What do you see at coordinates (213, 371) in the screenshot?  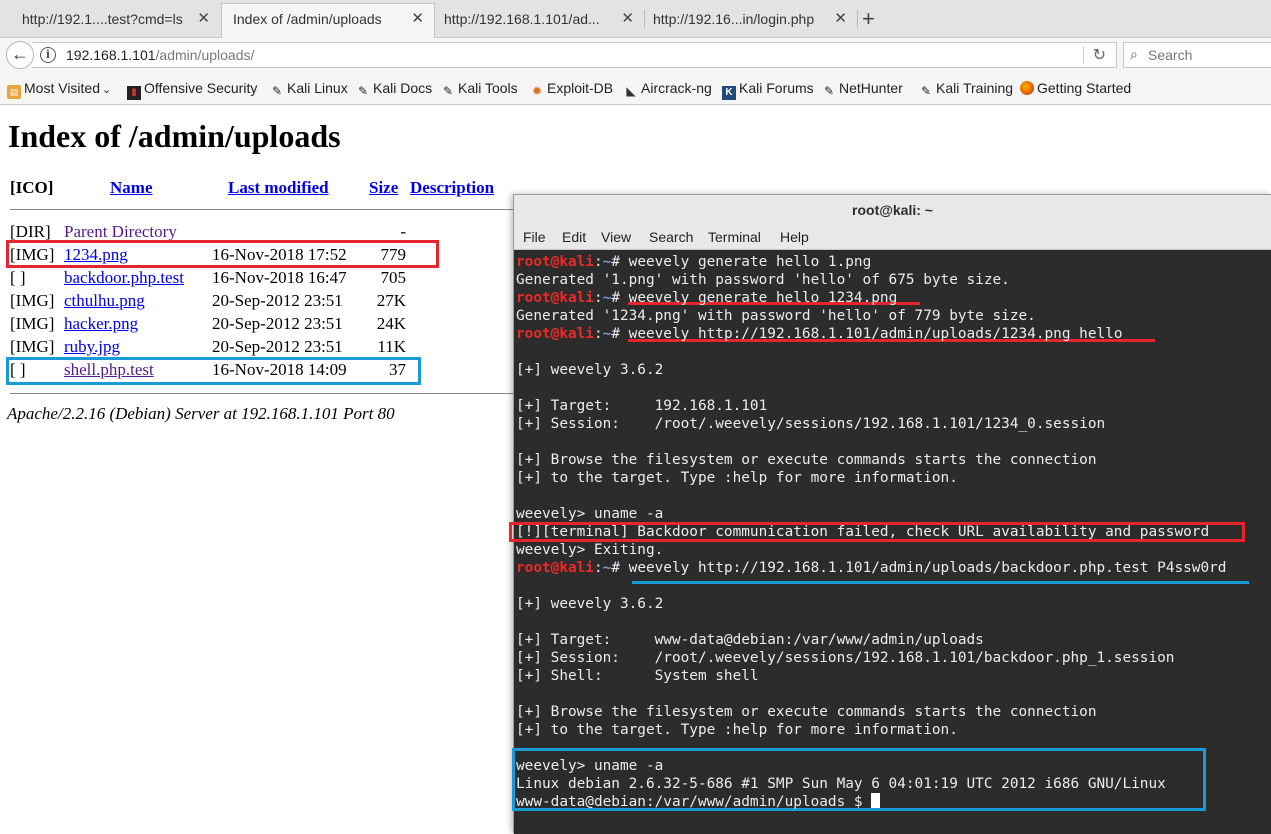 I see `highlight-box-blue` at bounding box center [213, 371].